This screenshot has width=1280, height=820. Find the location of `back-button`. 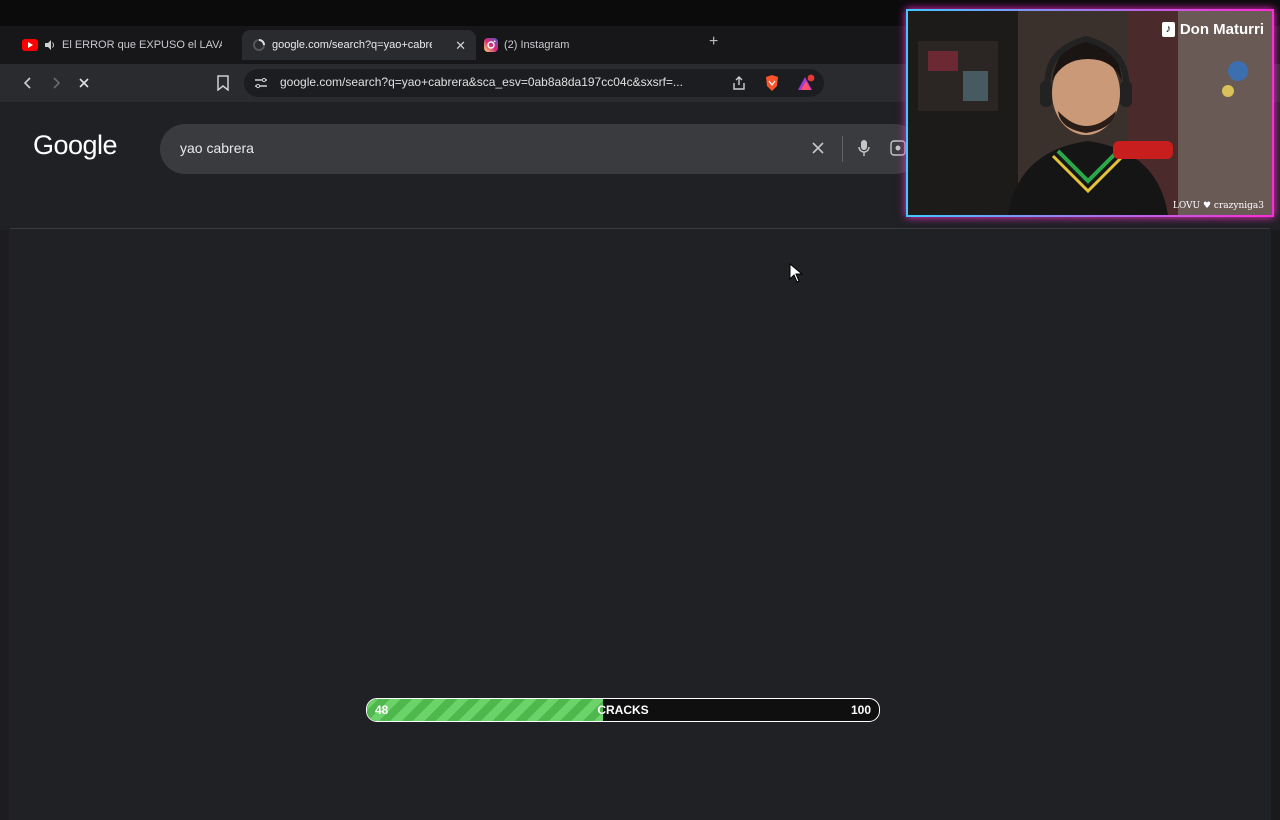

back-button is located at coordinates (28, 83).